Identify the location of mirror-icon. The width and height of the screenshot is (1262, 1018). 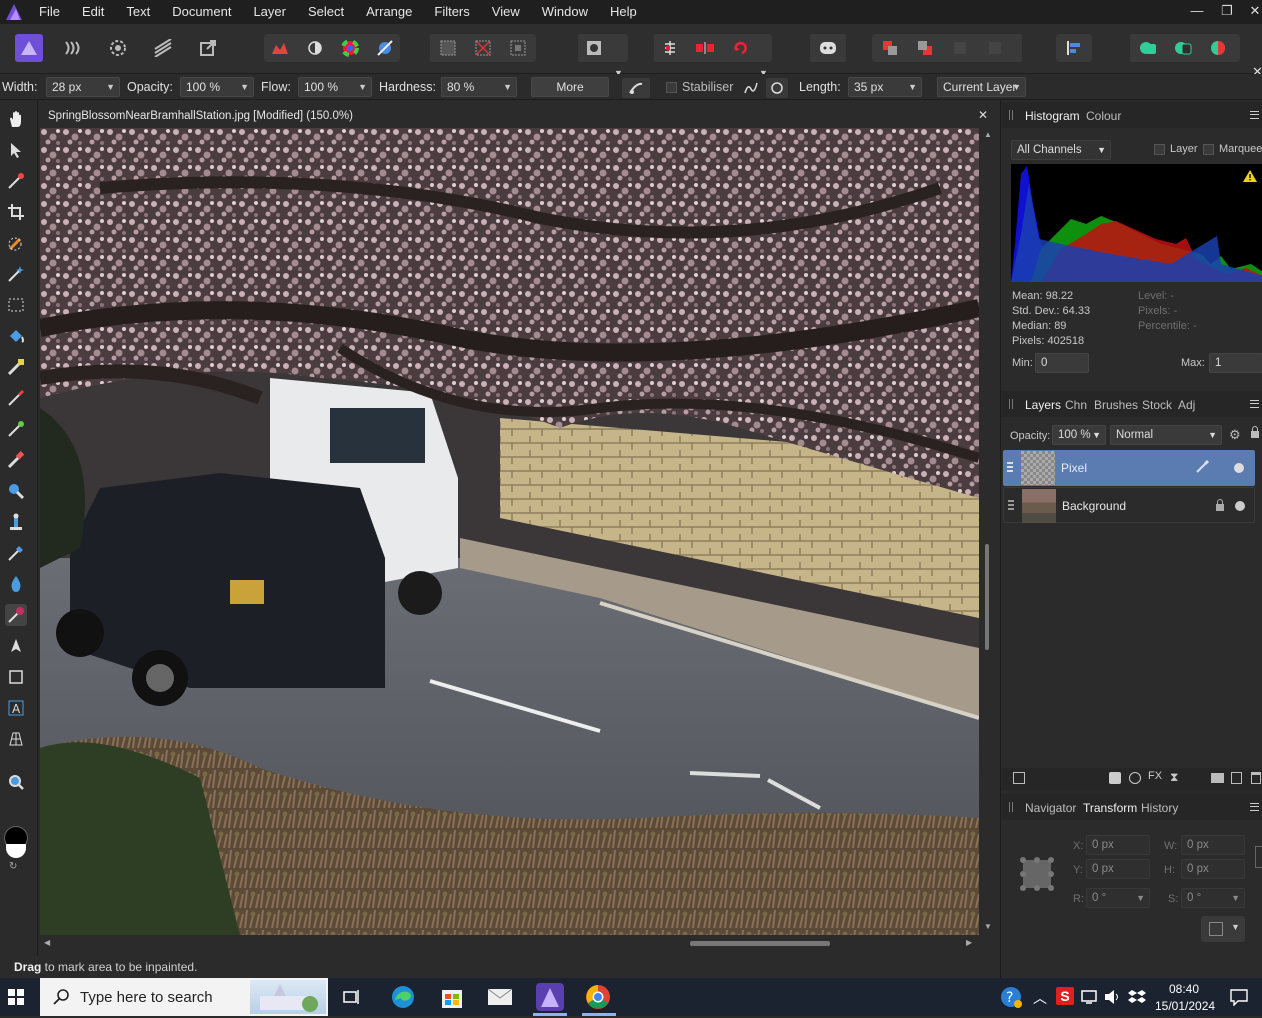
(705, 48).